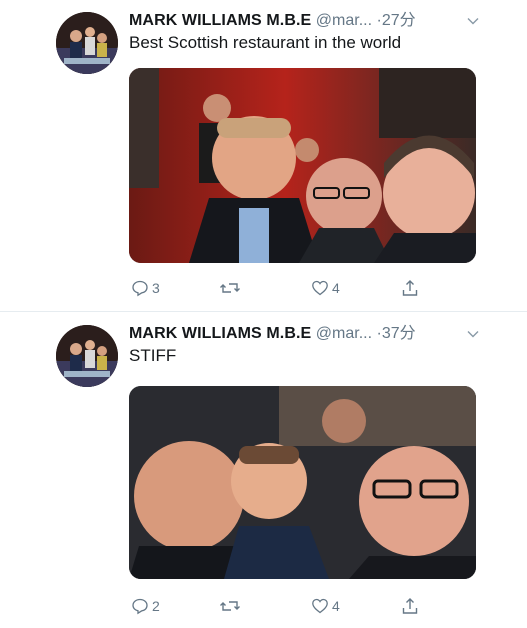 This screenshot has width=527, height=628. Describe the element at coordinates (399, 333) in the screenshot. I see `timestamp: 37分` at that location.